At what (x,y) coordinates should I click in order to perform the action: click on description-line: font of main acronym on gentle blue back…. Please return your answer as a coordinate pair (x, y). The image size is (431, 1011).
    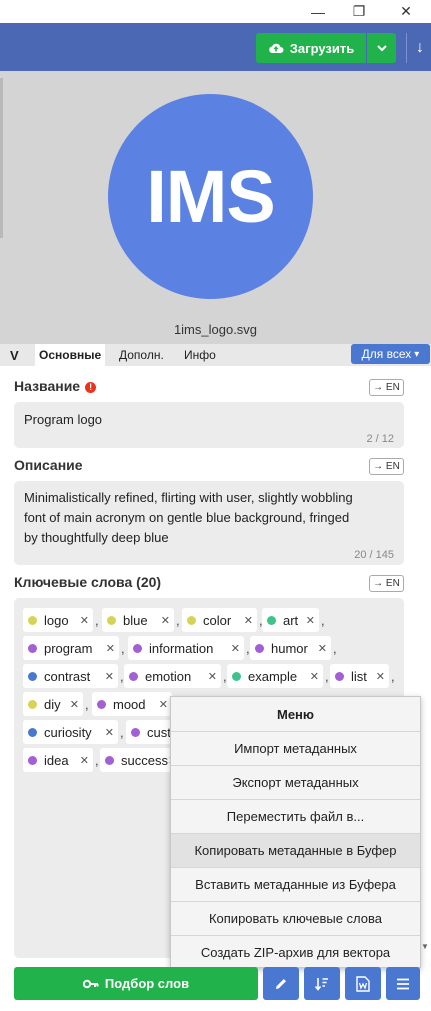
    Looking at the image, I should click on (187, 517).